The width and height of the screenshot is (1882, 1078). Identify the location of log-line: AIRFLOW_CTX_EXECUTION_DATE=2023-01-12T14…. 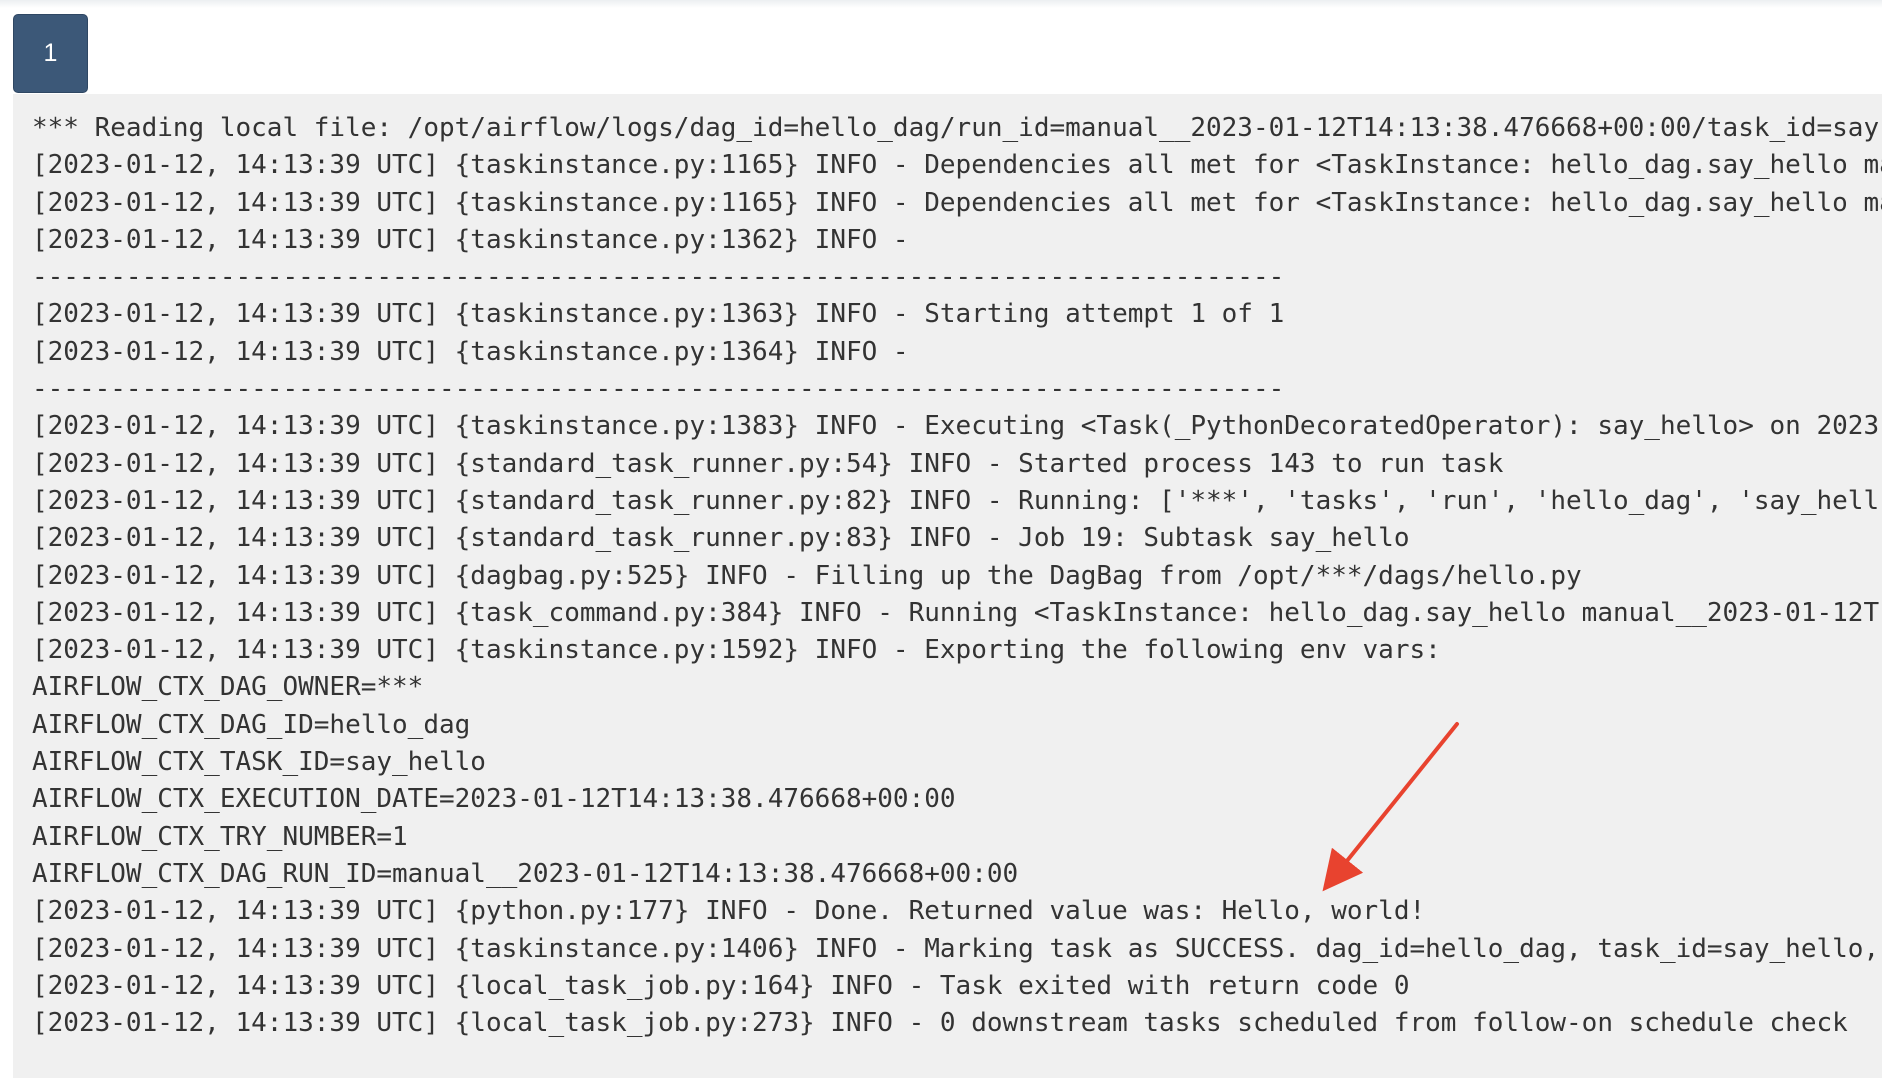
(494, 799).